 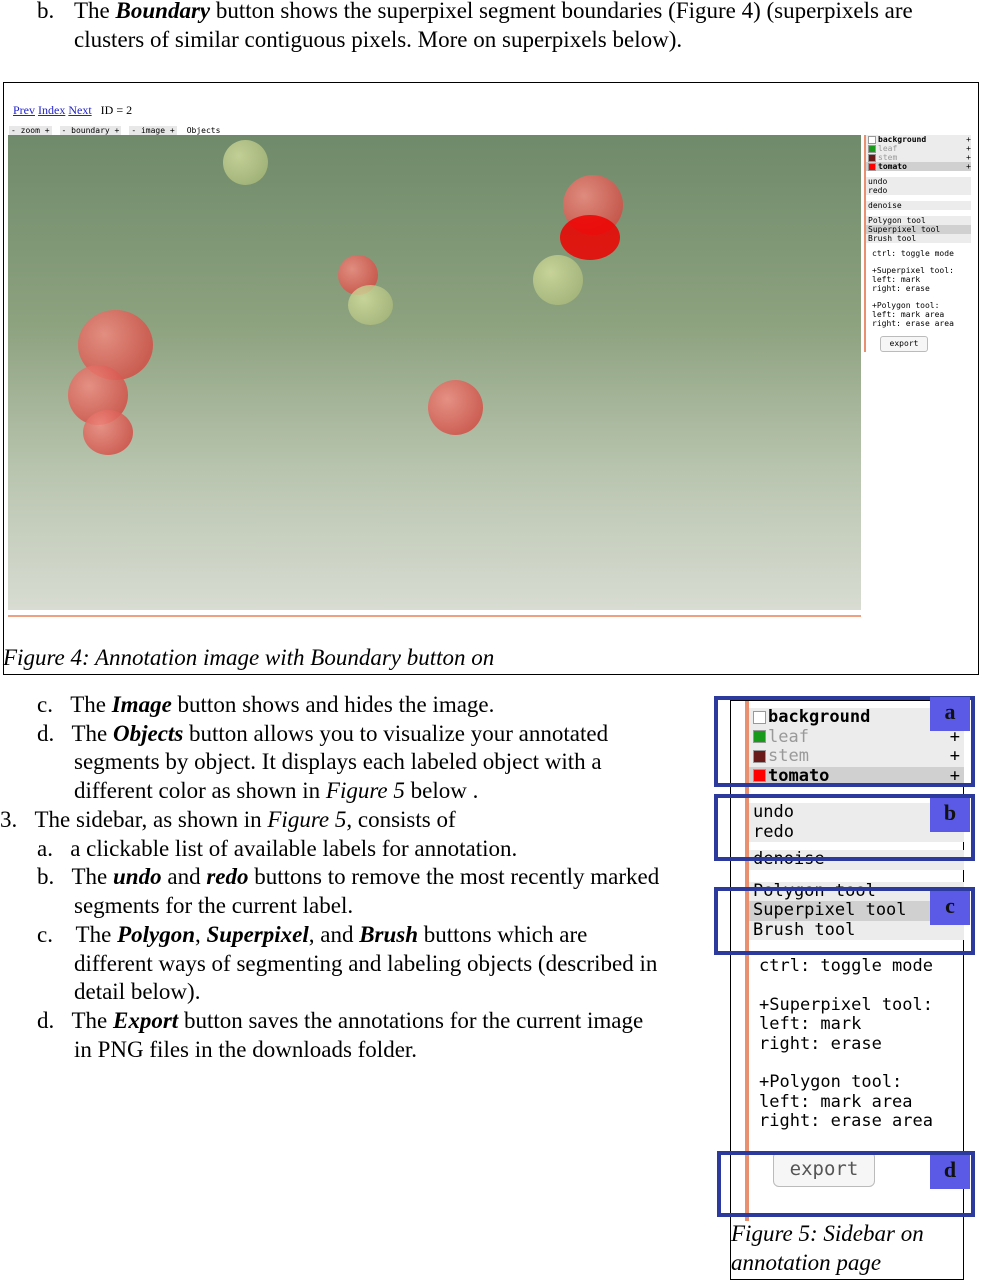 I want to click on item-3b-line2: segments for the current label., so click(x=214, y=905).